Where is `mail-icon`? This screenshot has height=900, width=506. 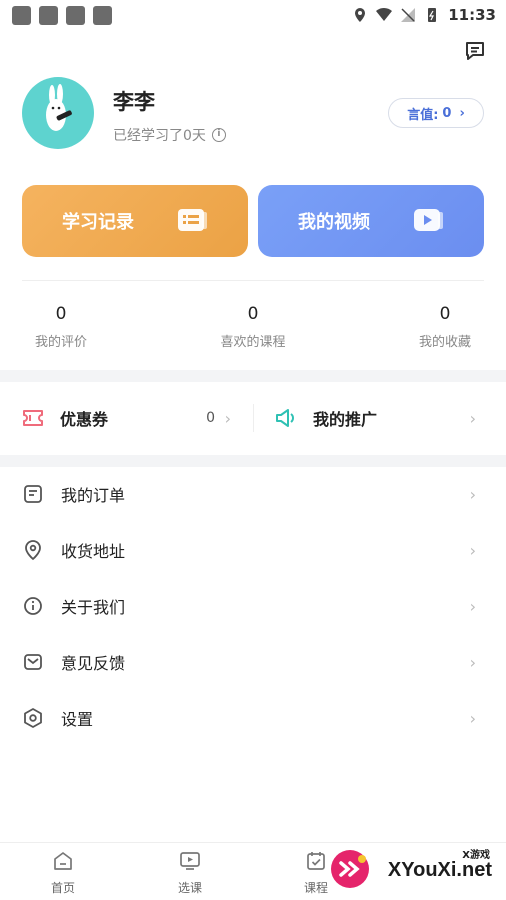 mail-icon is located at coordinates (33, 662).